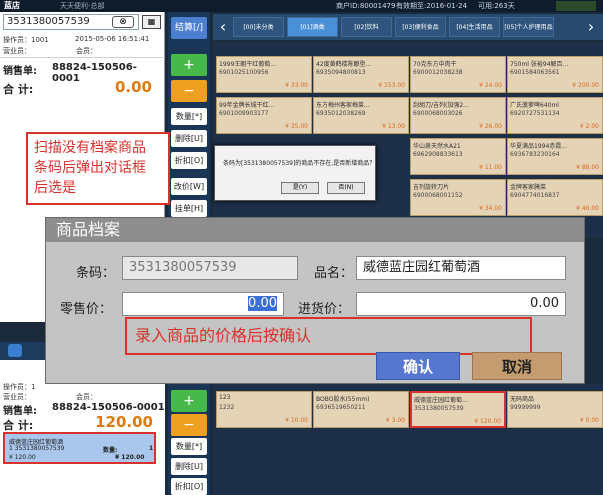 The width and height of the screenshot is (603, 495). Describe the element at coordinates (189, 208) in the screenshot. I see `hold-order-button: 挂单[H]` at that location.